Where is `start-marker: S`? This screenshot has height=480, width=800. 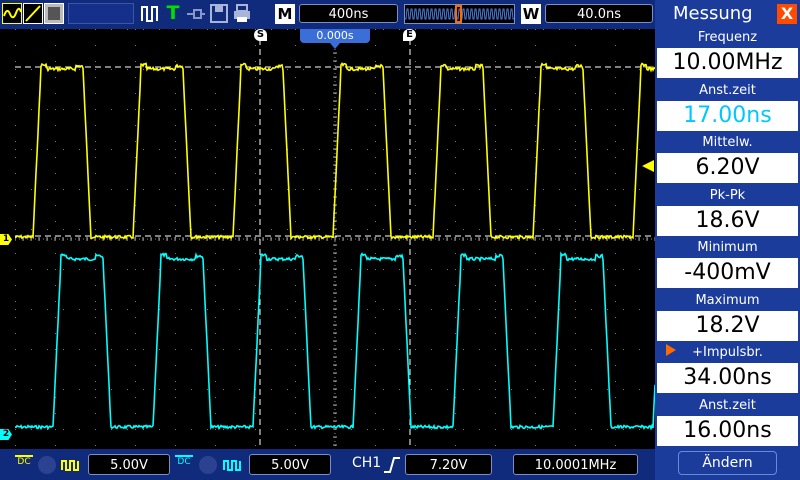 start-marker: S is located at coordinates (260, 35).